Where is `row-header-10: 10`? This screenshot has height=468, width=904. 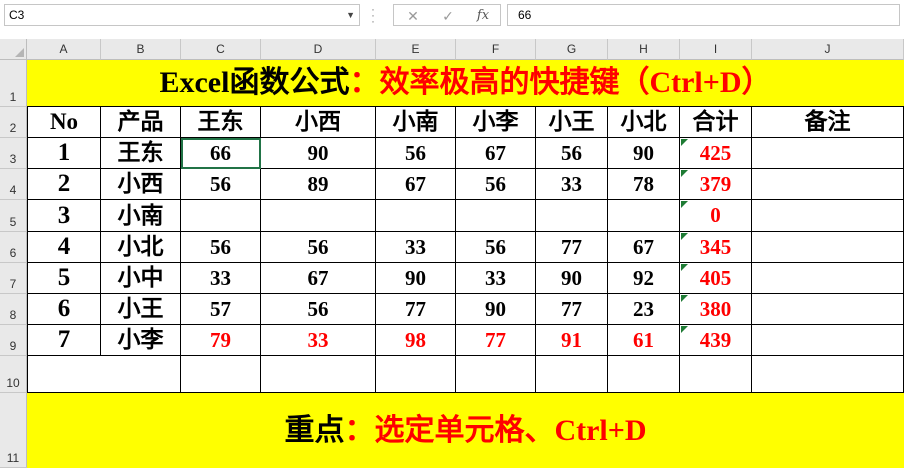
row-header-10: 10 is located at coordinates (13, 374).